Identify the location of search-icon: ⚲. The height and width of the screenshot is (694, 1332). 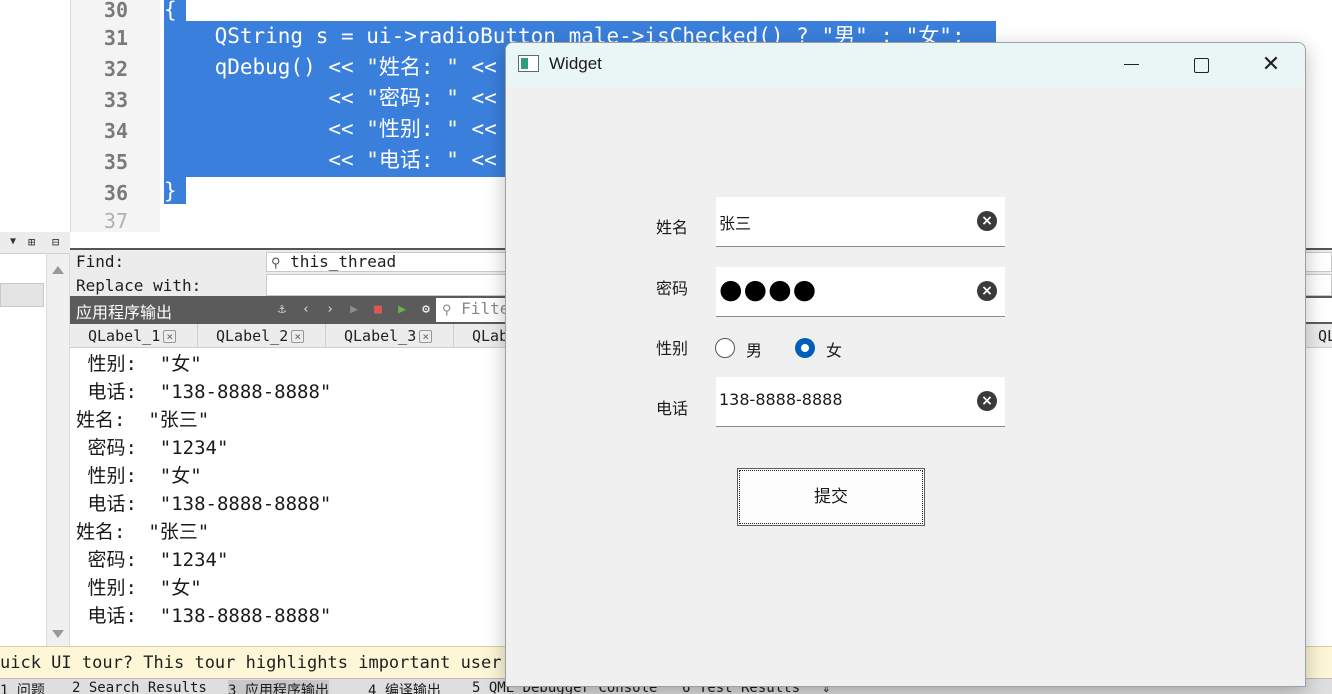
(276, 263).